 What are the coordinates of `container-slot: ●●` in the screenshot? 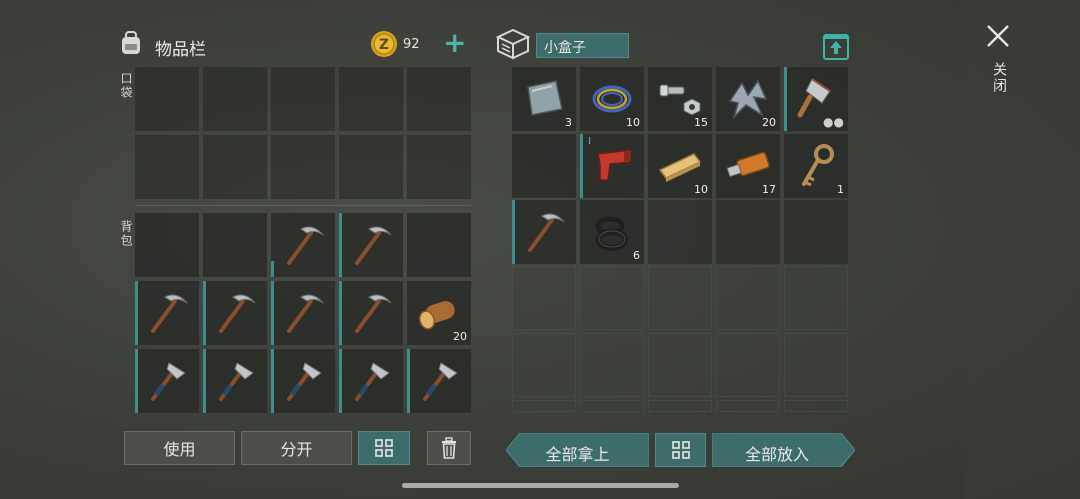 It's located at (816, 99).